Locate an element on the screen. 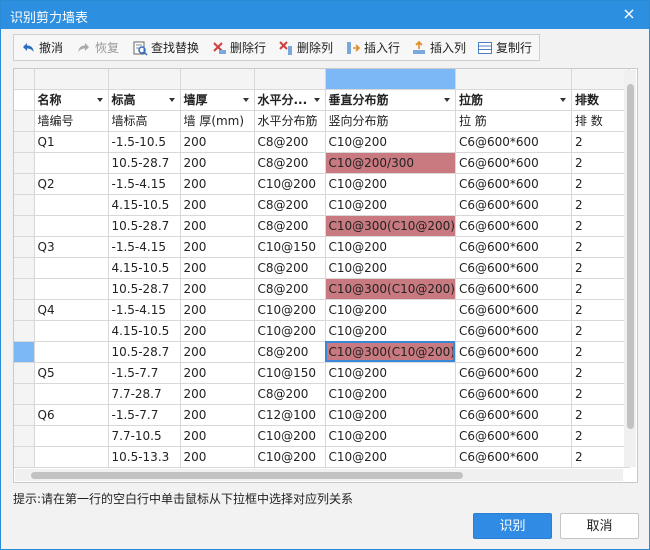 The height and width of the screenshot is (550, 650). table-cell: C10@150 is located at coordinates (290, 373).